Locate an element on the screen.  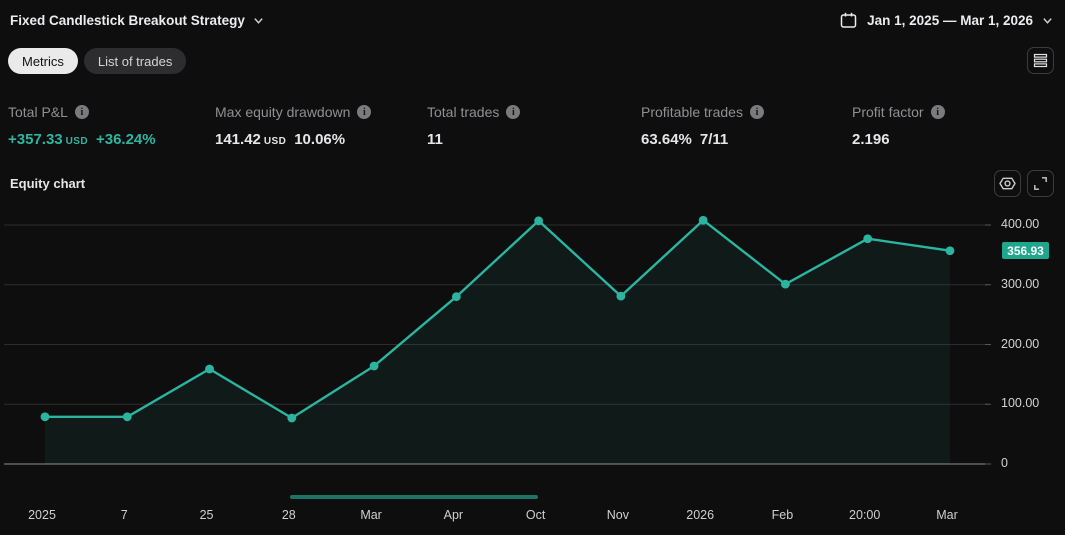
x-axis-tick-label: 2026 is located at coordinates (700, 515).